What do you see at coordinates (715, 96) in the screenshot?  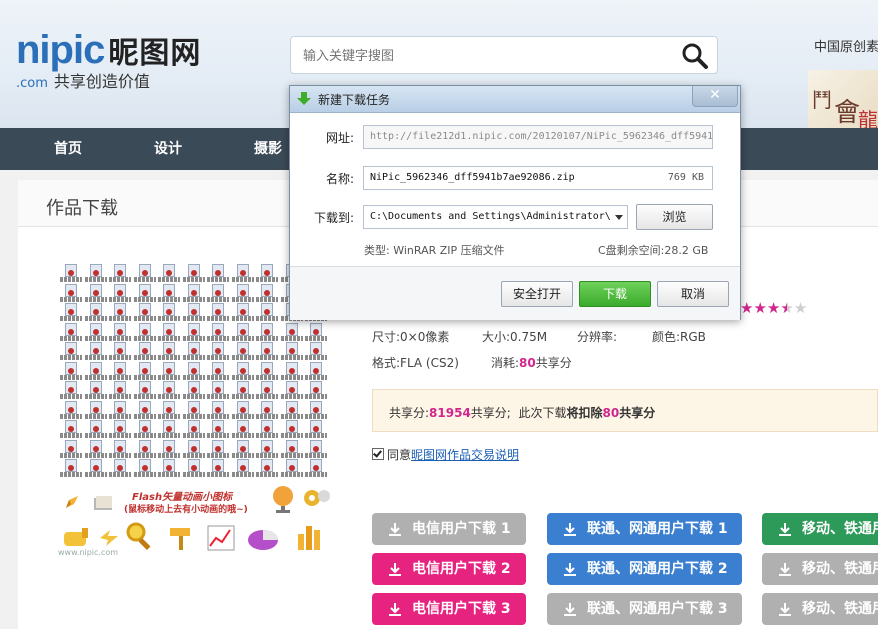 I see `close-icon: ✕` at bounding box center [715, 96].